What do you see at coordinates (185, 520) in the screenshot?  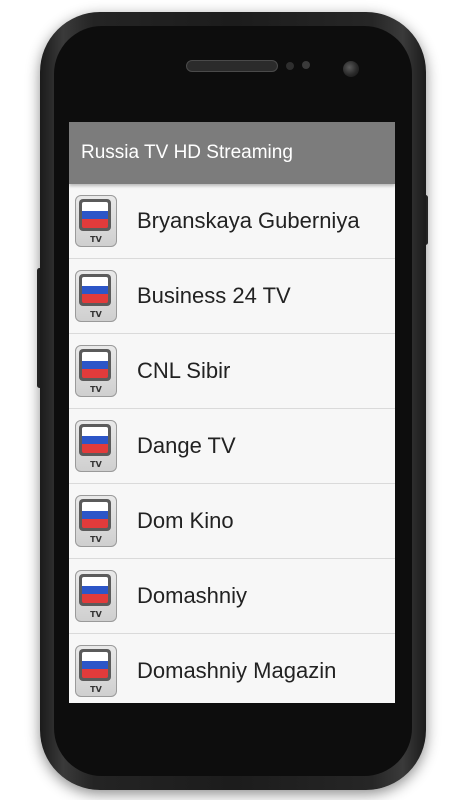 I see `channel-name: Dom Kino` at bounding box center [185, 520].